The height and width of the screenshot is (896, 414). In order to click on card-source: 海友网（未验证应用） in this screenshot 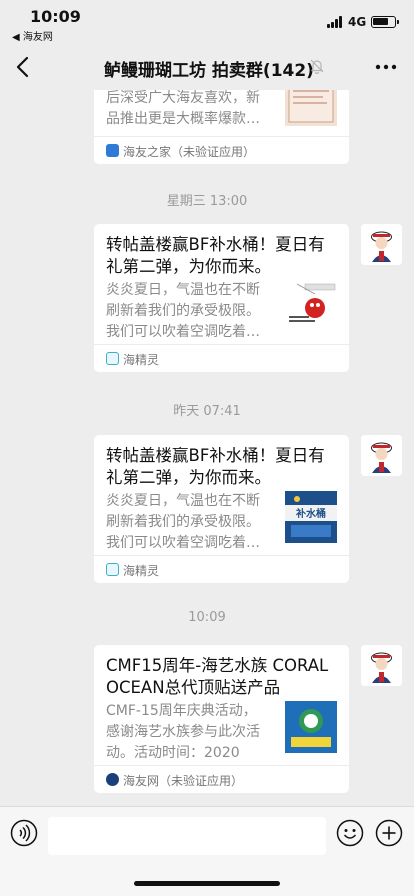, I will do `click(221, 779)`.